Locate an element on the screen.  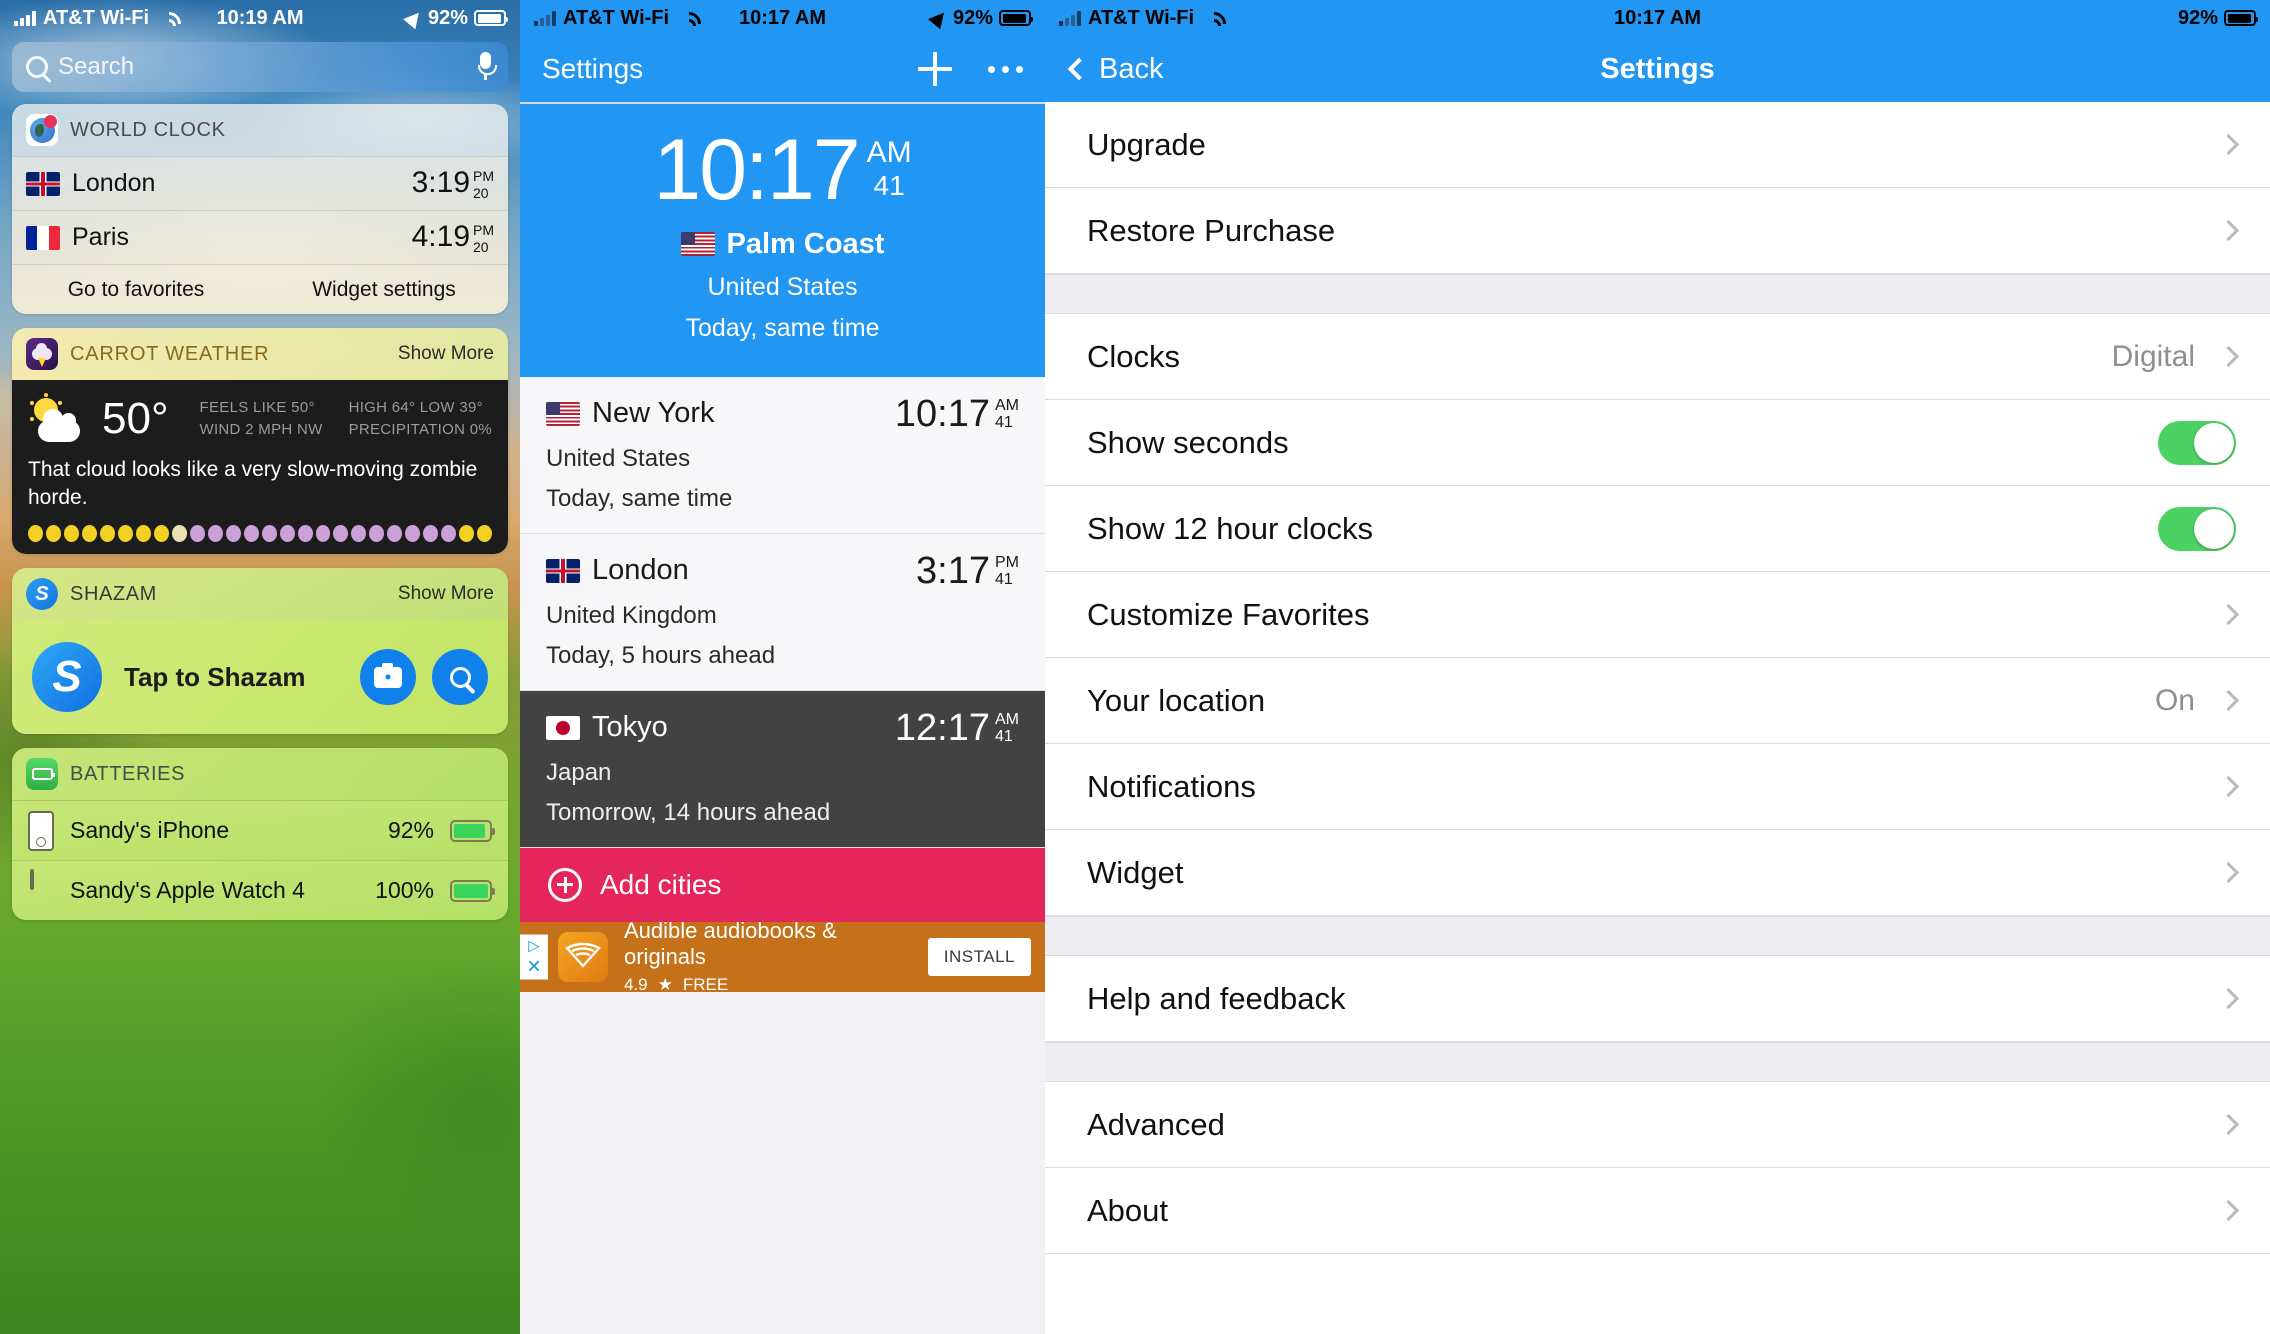
city-time: 3:17 PM 41 is located at coordinates (967, 571).